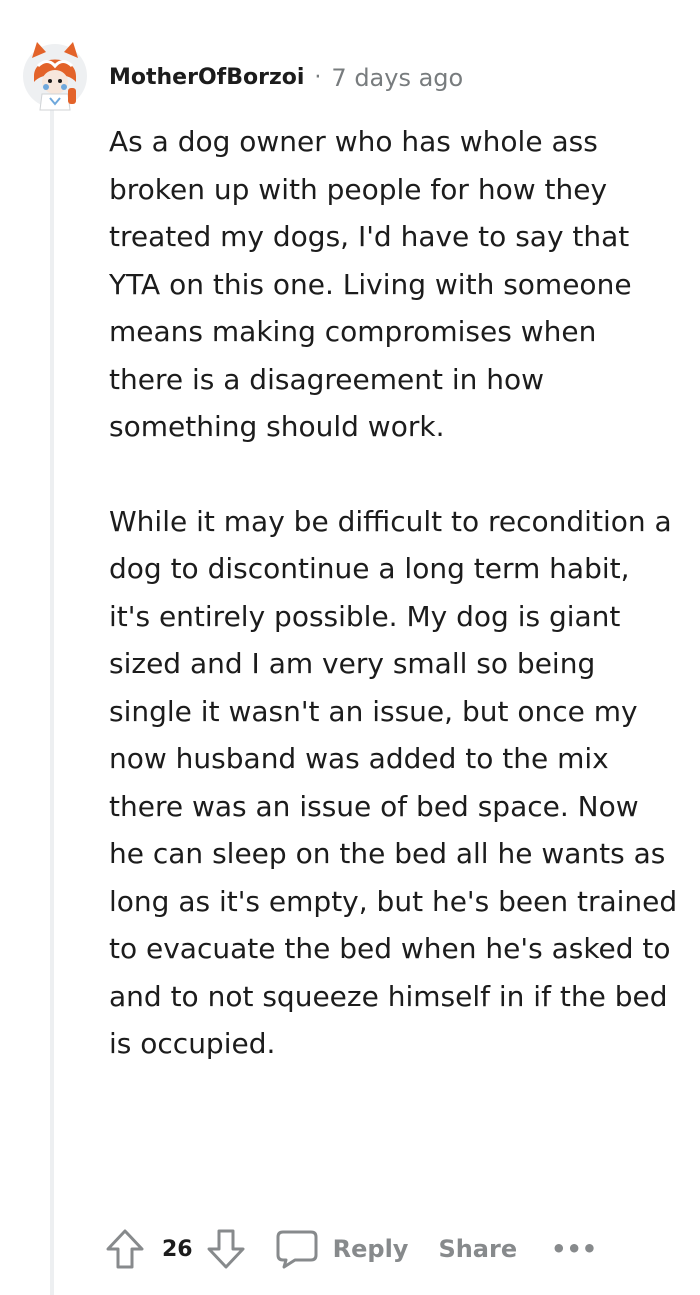 Image resolution: width=700 pixels, height=1295 pixels. Describe the element at coordinates (55, 74) in the screenshot. I see `avatar` at that location.